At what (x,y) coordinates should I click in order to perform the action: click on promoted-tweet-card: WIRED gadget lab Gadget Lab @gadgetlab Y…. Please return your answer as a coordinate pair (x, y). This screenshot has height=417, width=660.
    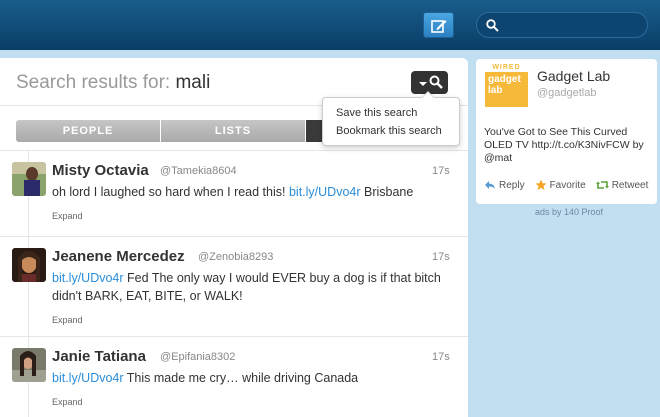
    Looking at the image, I should click on (566, 131).